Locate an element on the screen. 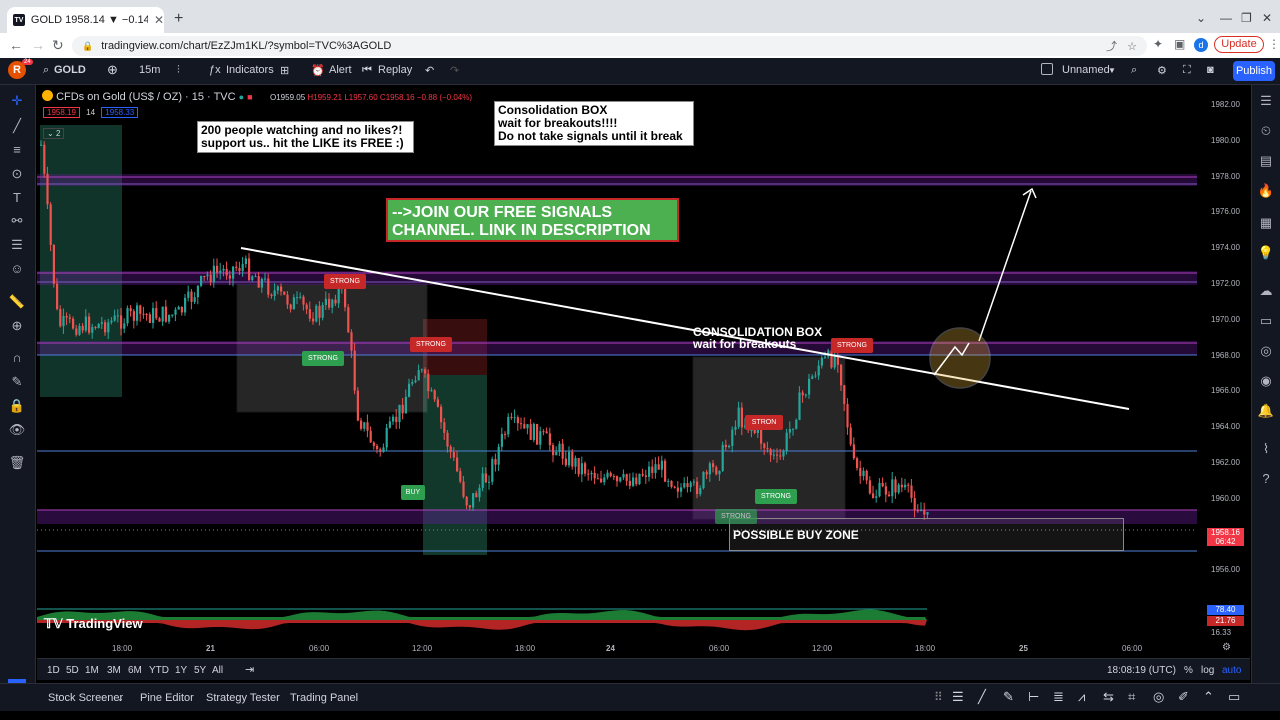  range-1d: 1D is located at coordinates (53, 670).